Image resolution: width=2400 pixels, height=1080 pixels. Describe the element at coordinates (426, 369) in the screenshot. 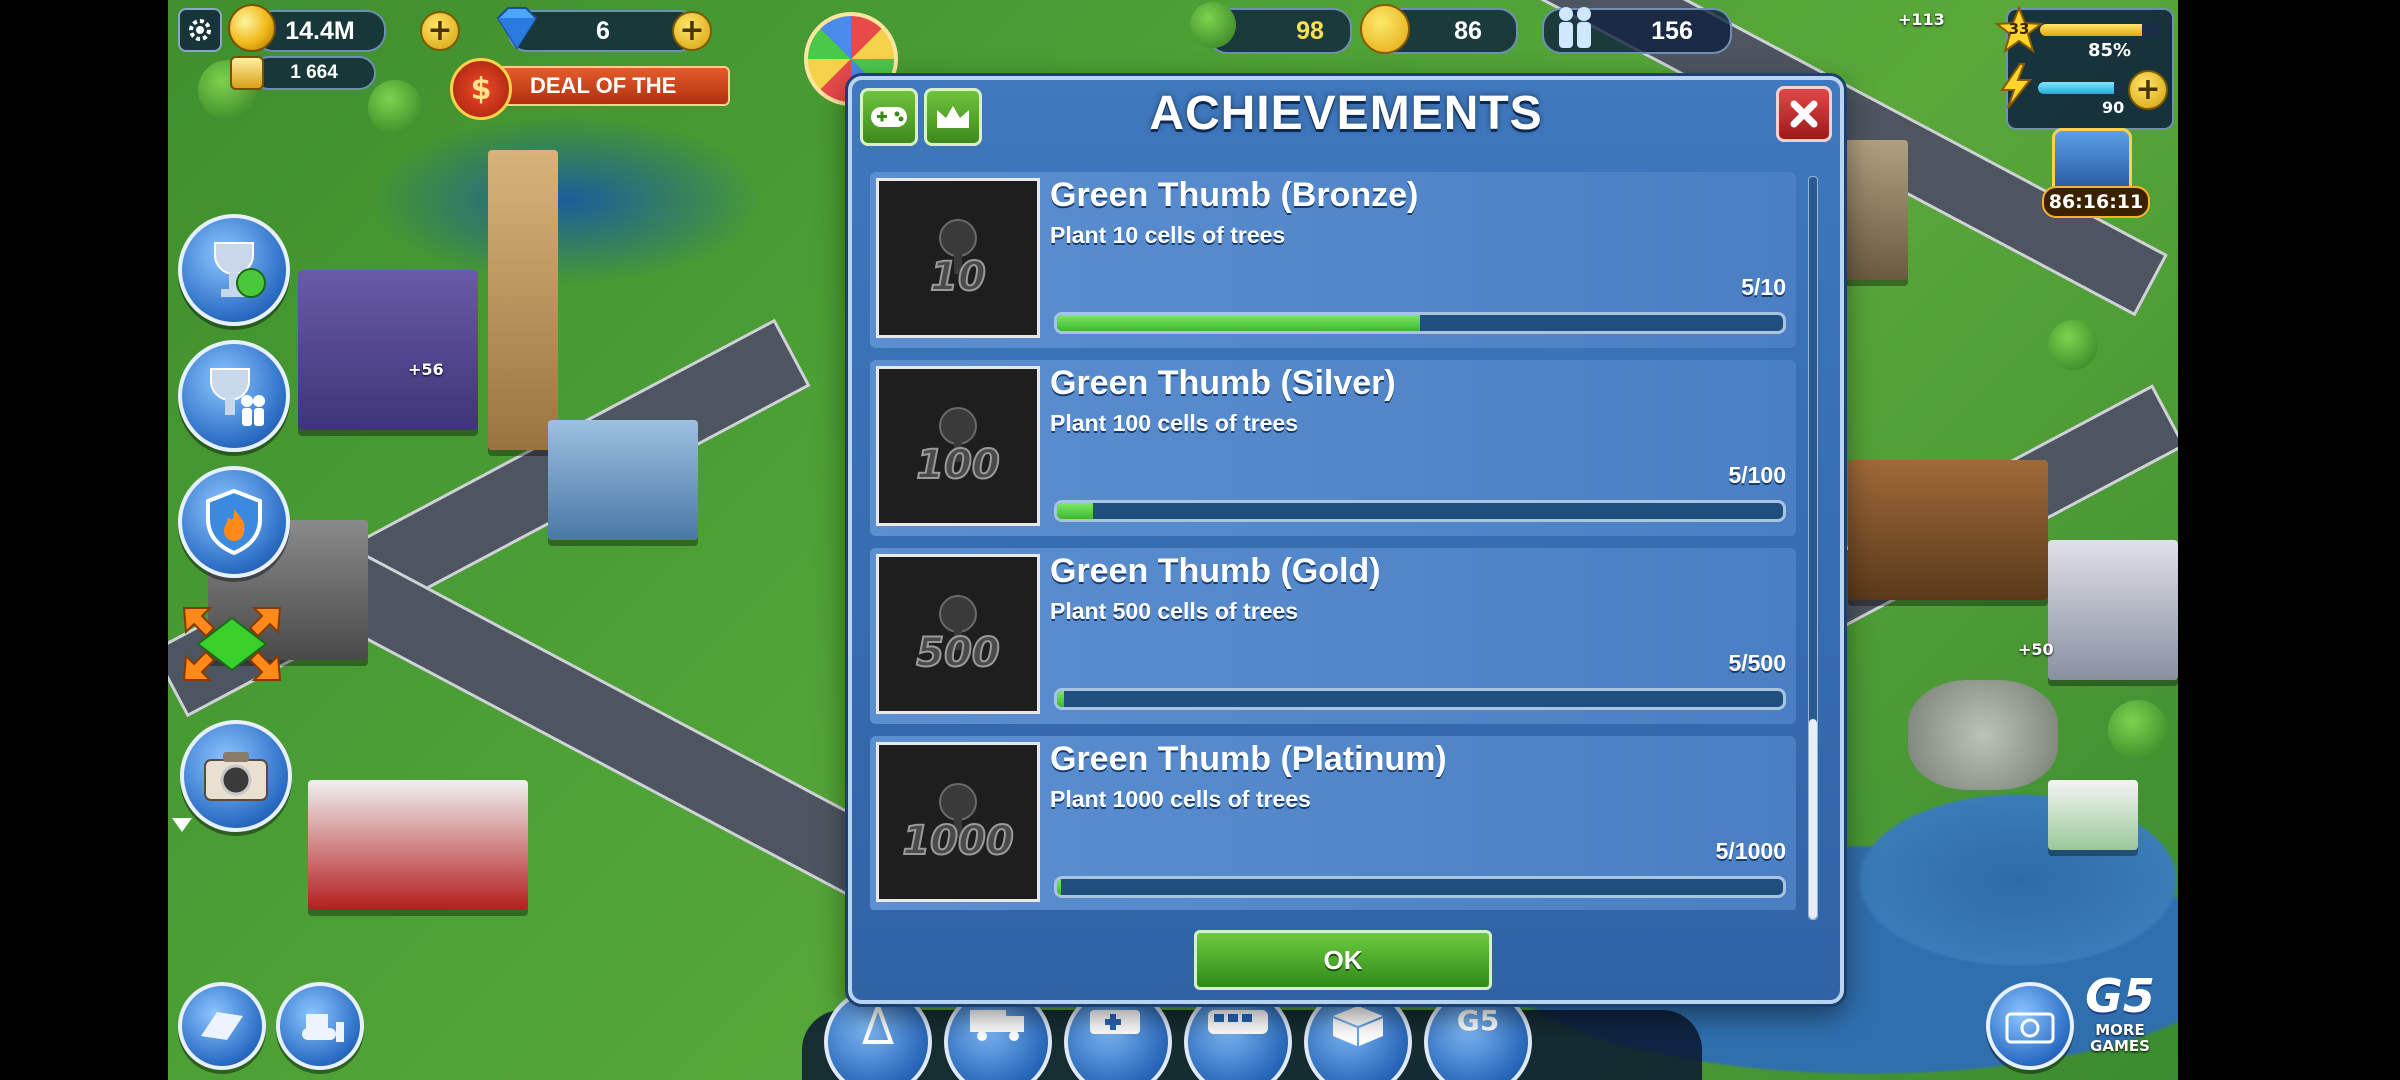

I see `income-popup: +56` at that location.